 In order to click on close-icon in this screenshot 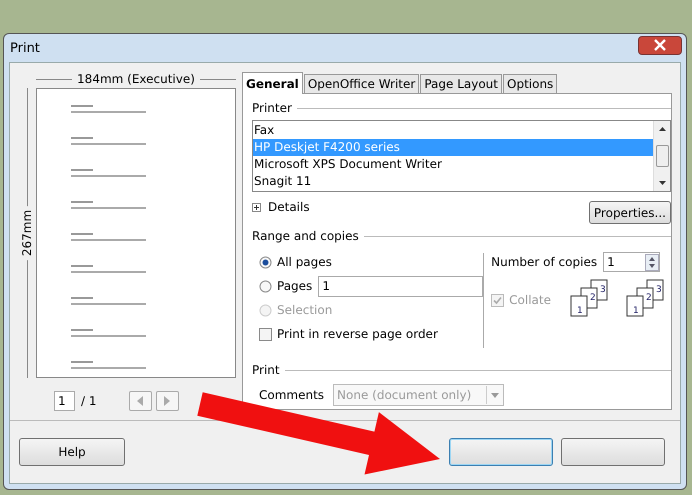, I will do `click(660, 45)`.